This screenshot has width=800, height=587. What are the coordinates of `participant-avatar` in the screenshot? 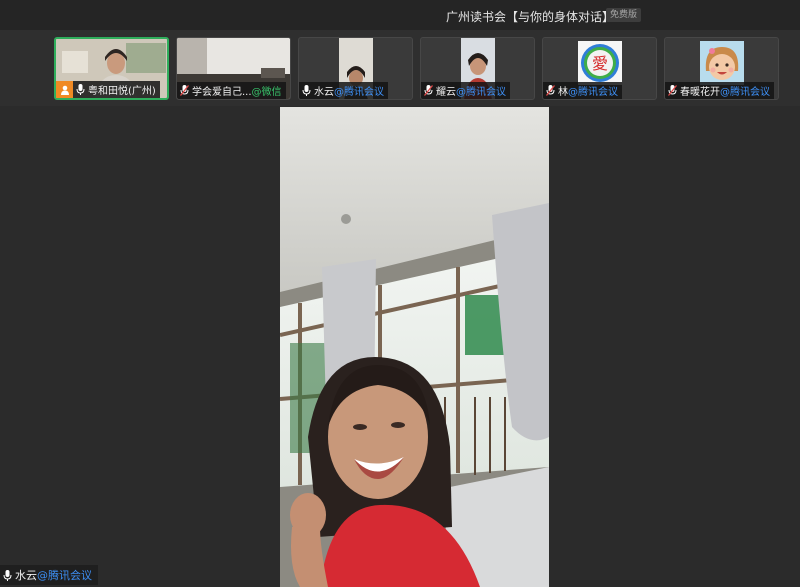 It's located at (721, 63).